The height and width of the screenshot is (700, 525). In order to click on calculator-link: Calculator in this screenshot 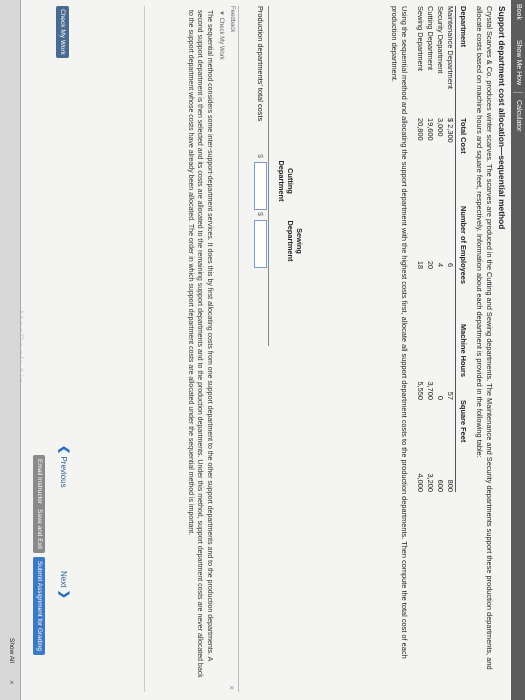, I will do `click(518, 116)`.